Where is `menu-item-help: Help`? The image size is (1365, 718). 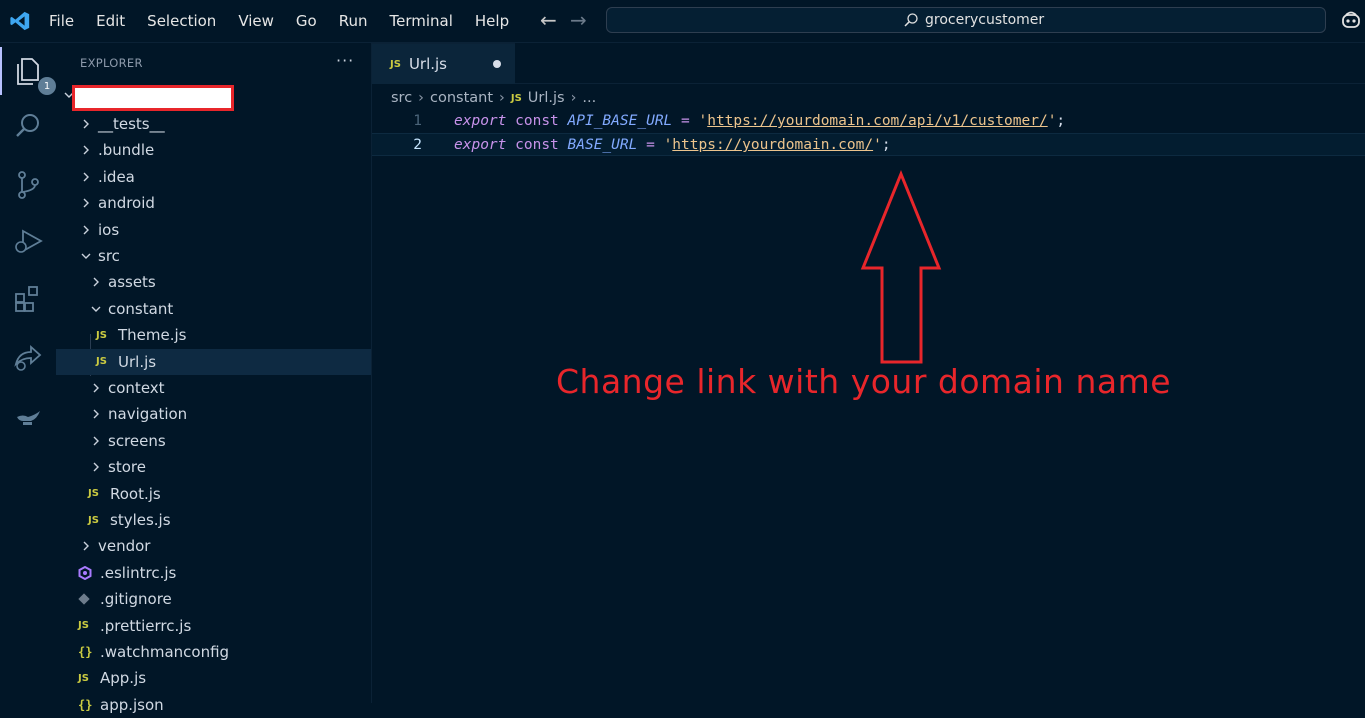
menu-item-help: Help is located at coordinates (492, 21).